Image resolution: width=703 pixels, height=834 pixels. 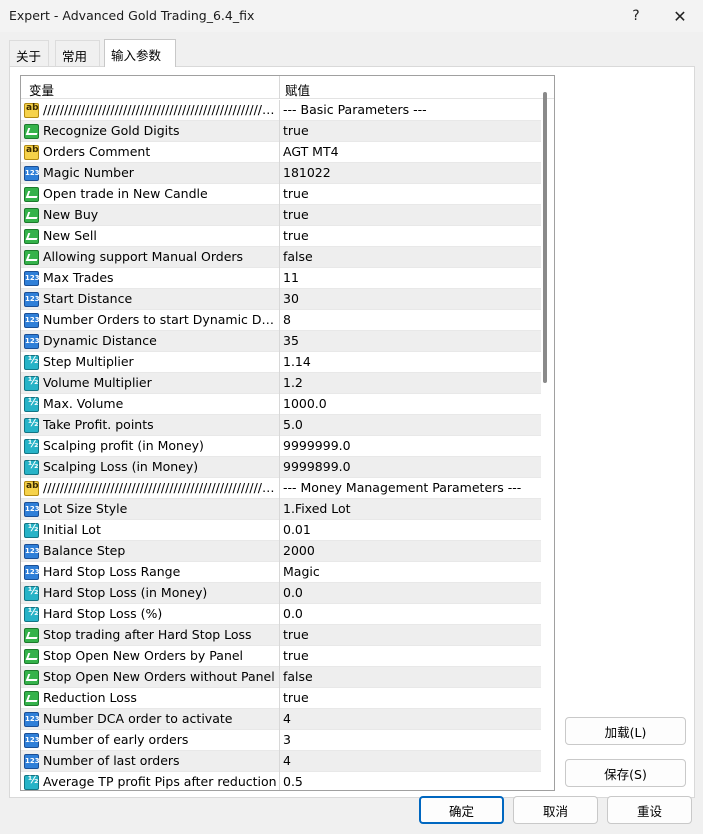 What do you see at coordinates (281, 425) in the screenshot?
I see `table-row: Take Profit. points 5.0` at bounding box center [281, 425].